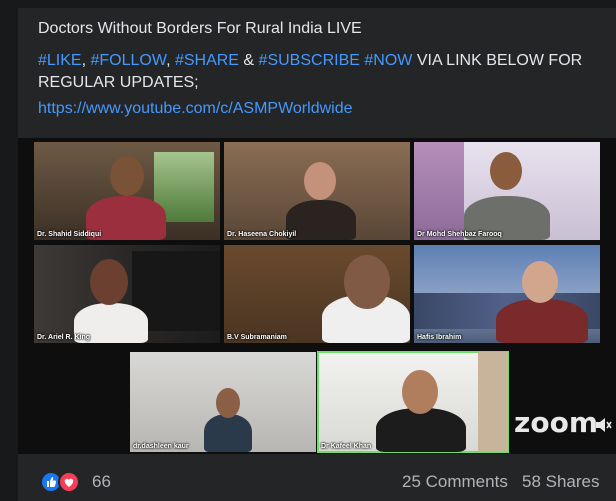 The width and height of the screenshot is (616, 501). What do you see at coordinates (257, 337) in the screenshot?
I see `participant-name: B.V Subramaniam` at bounding box center [257, 337].